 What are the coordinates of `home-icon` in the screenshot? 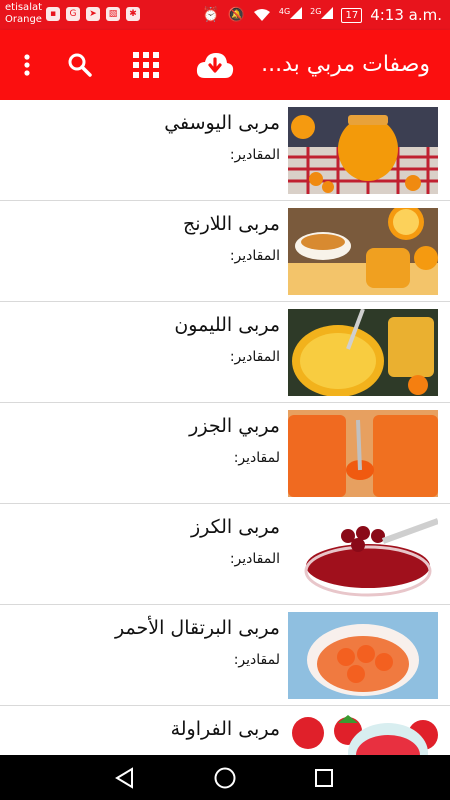 It's located at (225, 777).